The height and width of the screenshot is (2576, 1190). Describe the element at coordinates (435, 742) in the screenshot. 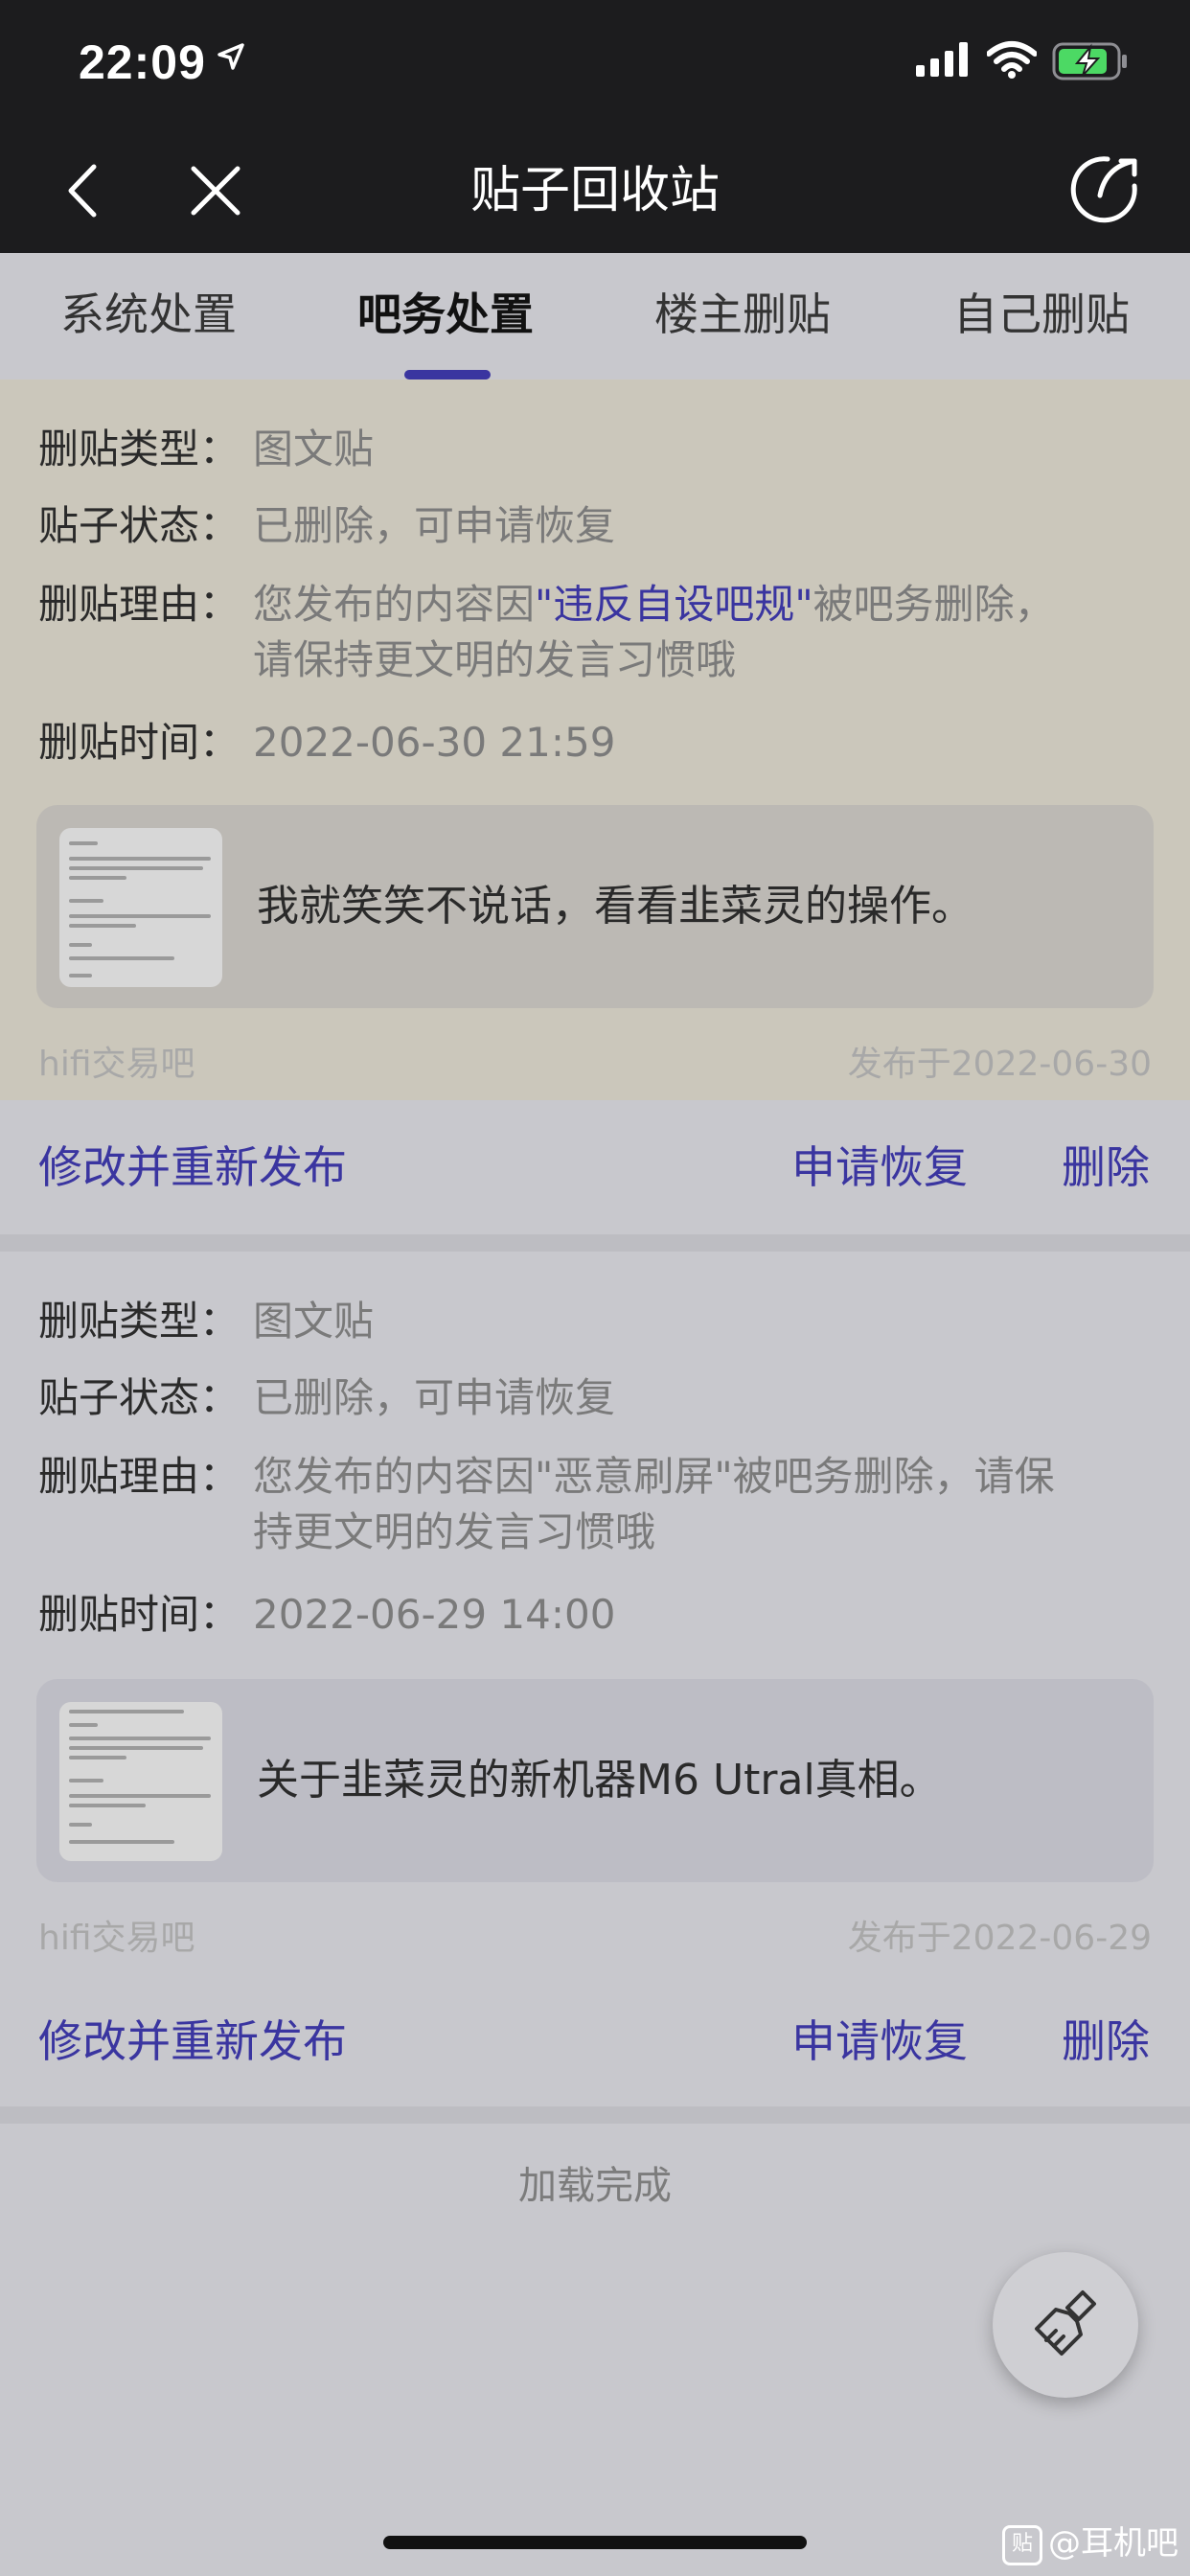

I see `delete-time-value: 2022-06-30 21:59` at that location.